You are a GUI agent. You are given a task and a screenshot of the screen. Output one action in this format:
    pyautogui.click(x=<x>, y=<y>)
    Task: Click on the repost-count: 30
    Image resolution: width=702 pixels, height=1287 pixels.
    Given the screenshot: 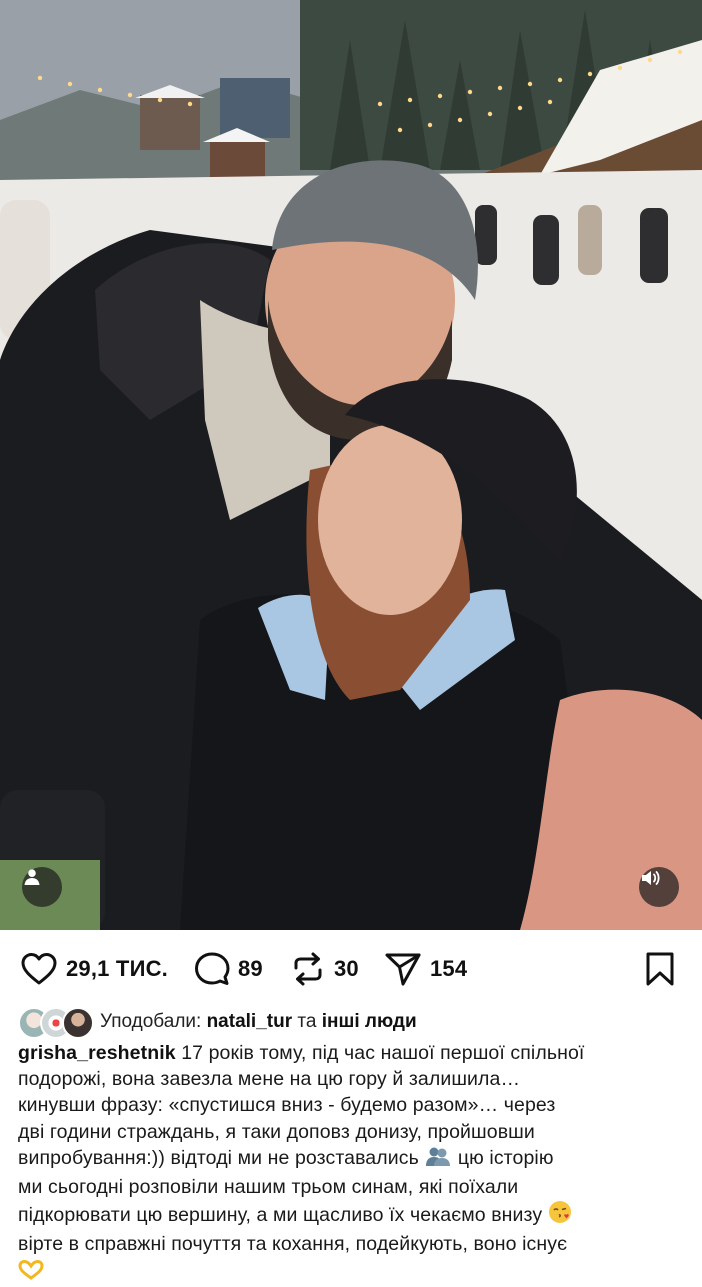 What is the action you would take?
    pyautogui.click(x=346, y=968)
    